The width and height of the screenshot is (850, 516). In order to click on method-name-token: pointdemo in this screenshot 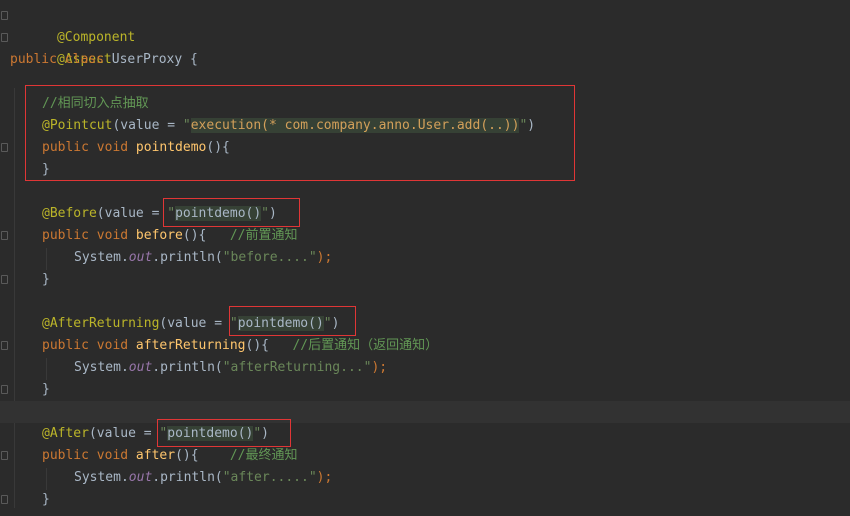, I will do `click(171, 147)`.